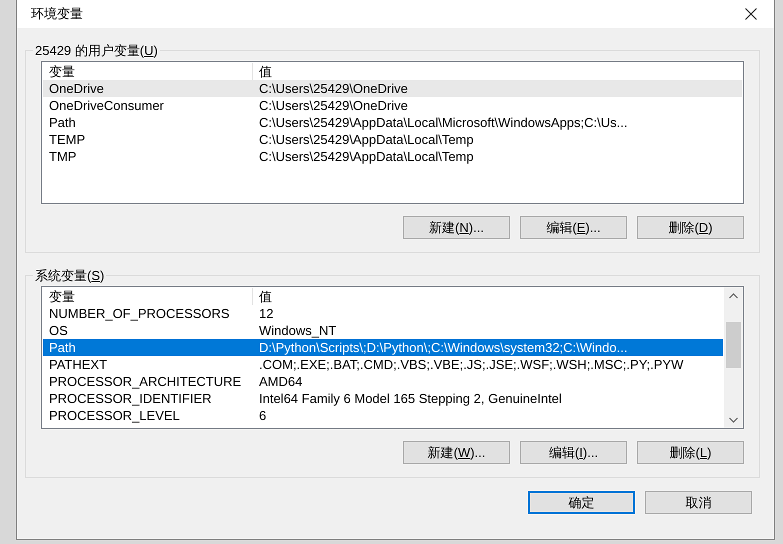 This screenshot has width=783, height=544. Describe the element at coordinates (392, 105) in the screenshot. I see `list-row: OneDriveConsumer C:\Users\25429\OneDrive` at that location.